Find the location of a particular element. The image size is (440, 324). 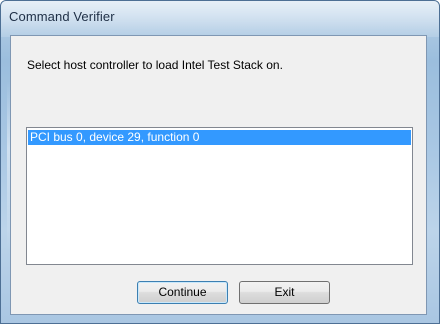

continue-button: Continue is located at coordinates (182, 292).